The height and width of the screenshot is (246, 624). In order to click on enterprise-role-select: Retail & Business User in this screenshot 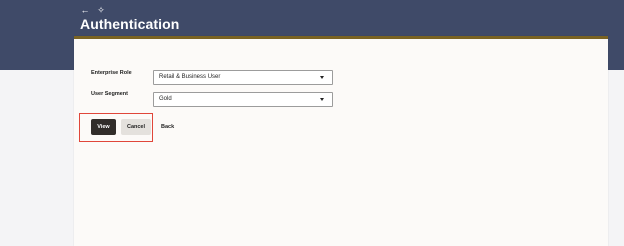, I will do `click(243, 77)`.